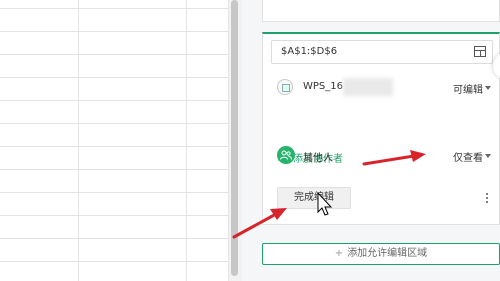 Image resolution: width=500 pixels, height=281 pixels. Describe the element at coordinates (285, 87) in the screenshot. I see `user-avatar` at that location.